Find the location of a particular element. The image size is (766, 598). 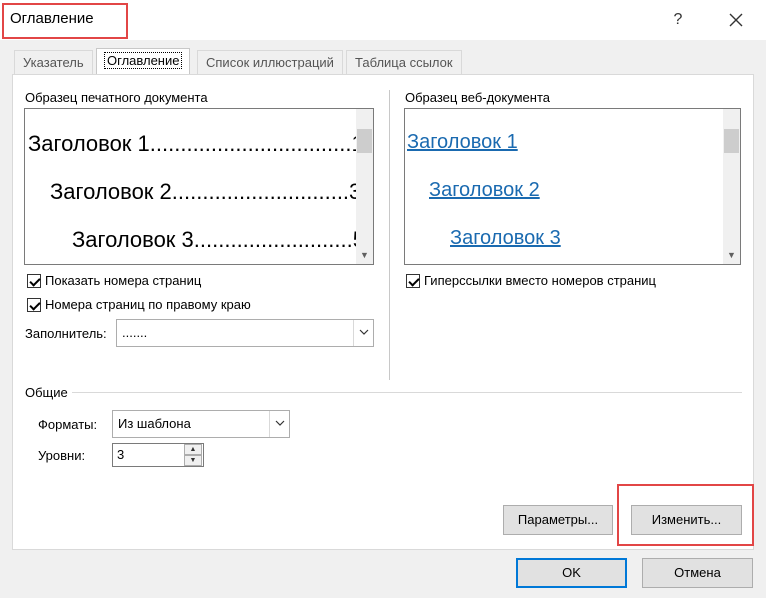

ok-button: OK is located at coordinates (571, 573).